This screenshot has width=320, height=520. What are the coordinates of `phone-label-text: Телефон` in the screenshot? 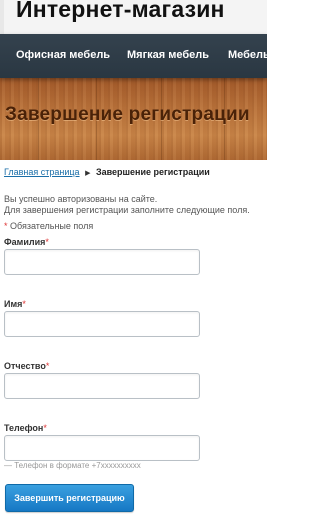 It's located at (24, 428).